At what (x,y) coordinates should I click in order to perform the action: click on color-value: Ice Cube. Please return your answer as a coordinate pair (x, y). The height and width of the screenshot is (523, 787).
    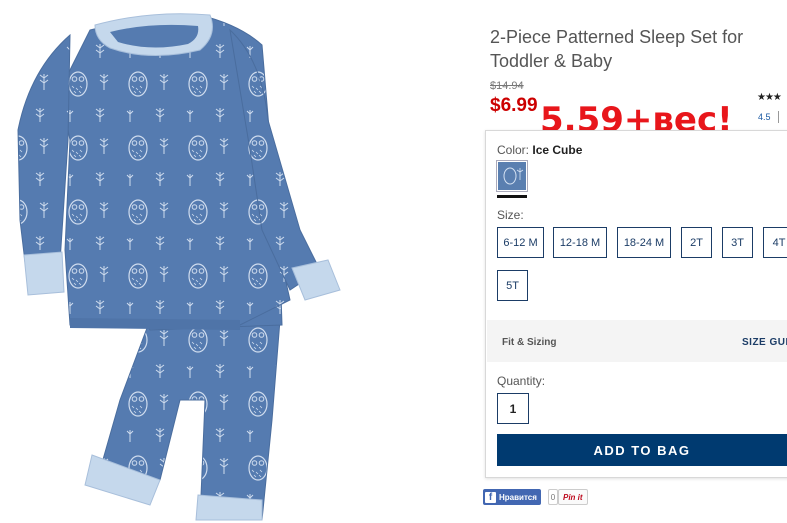
    Looking at the image, I should click on (557, 150).